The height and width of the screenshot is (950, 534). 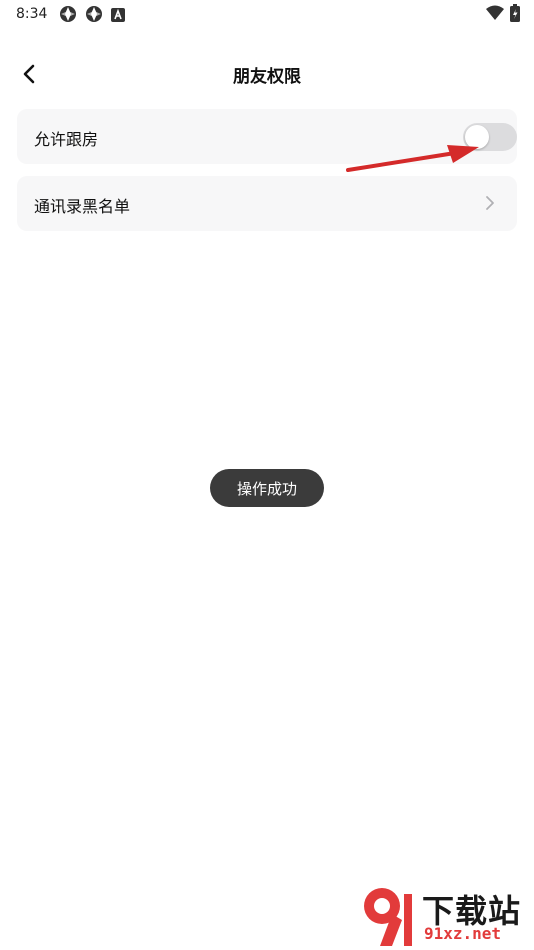 What do you see at coordinates (412, 158) in the screenshot?
I see `annotation-arrow-icon` at bounding box center [412, 158].